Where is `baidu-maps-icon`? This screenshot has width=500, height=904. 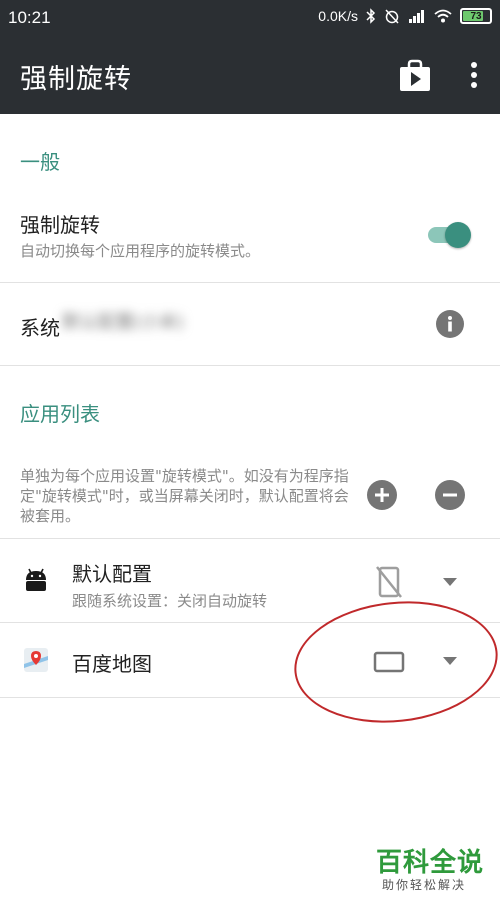 baidu-maps-icon is located at coordinates (36, 660).